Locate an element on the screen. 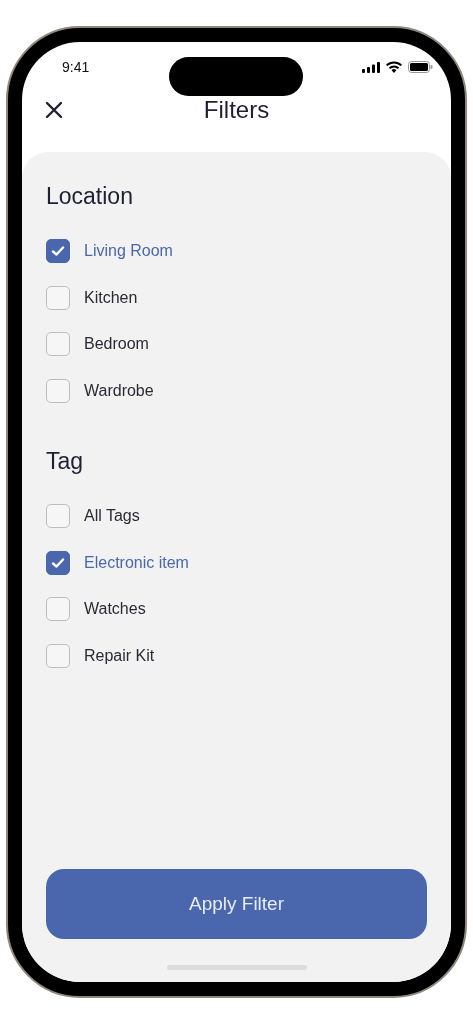 This screenshot has width=473, height=1024. wifi-icon is located at coordinates (394, 67).